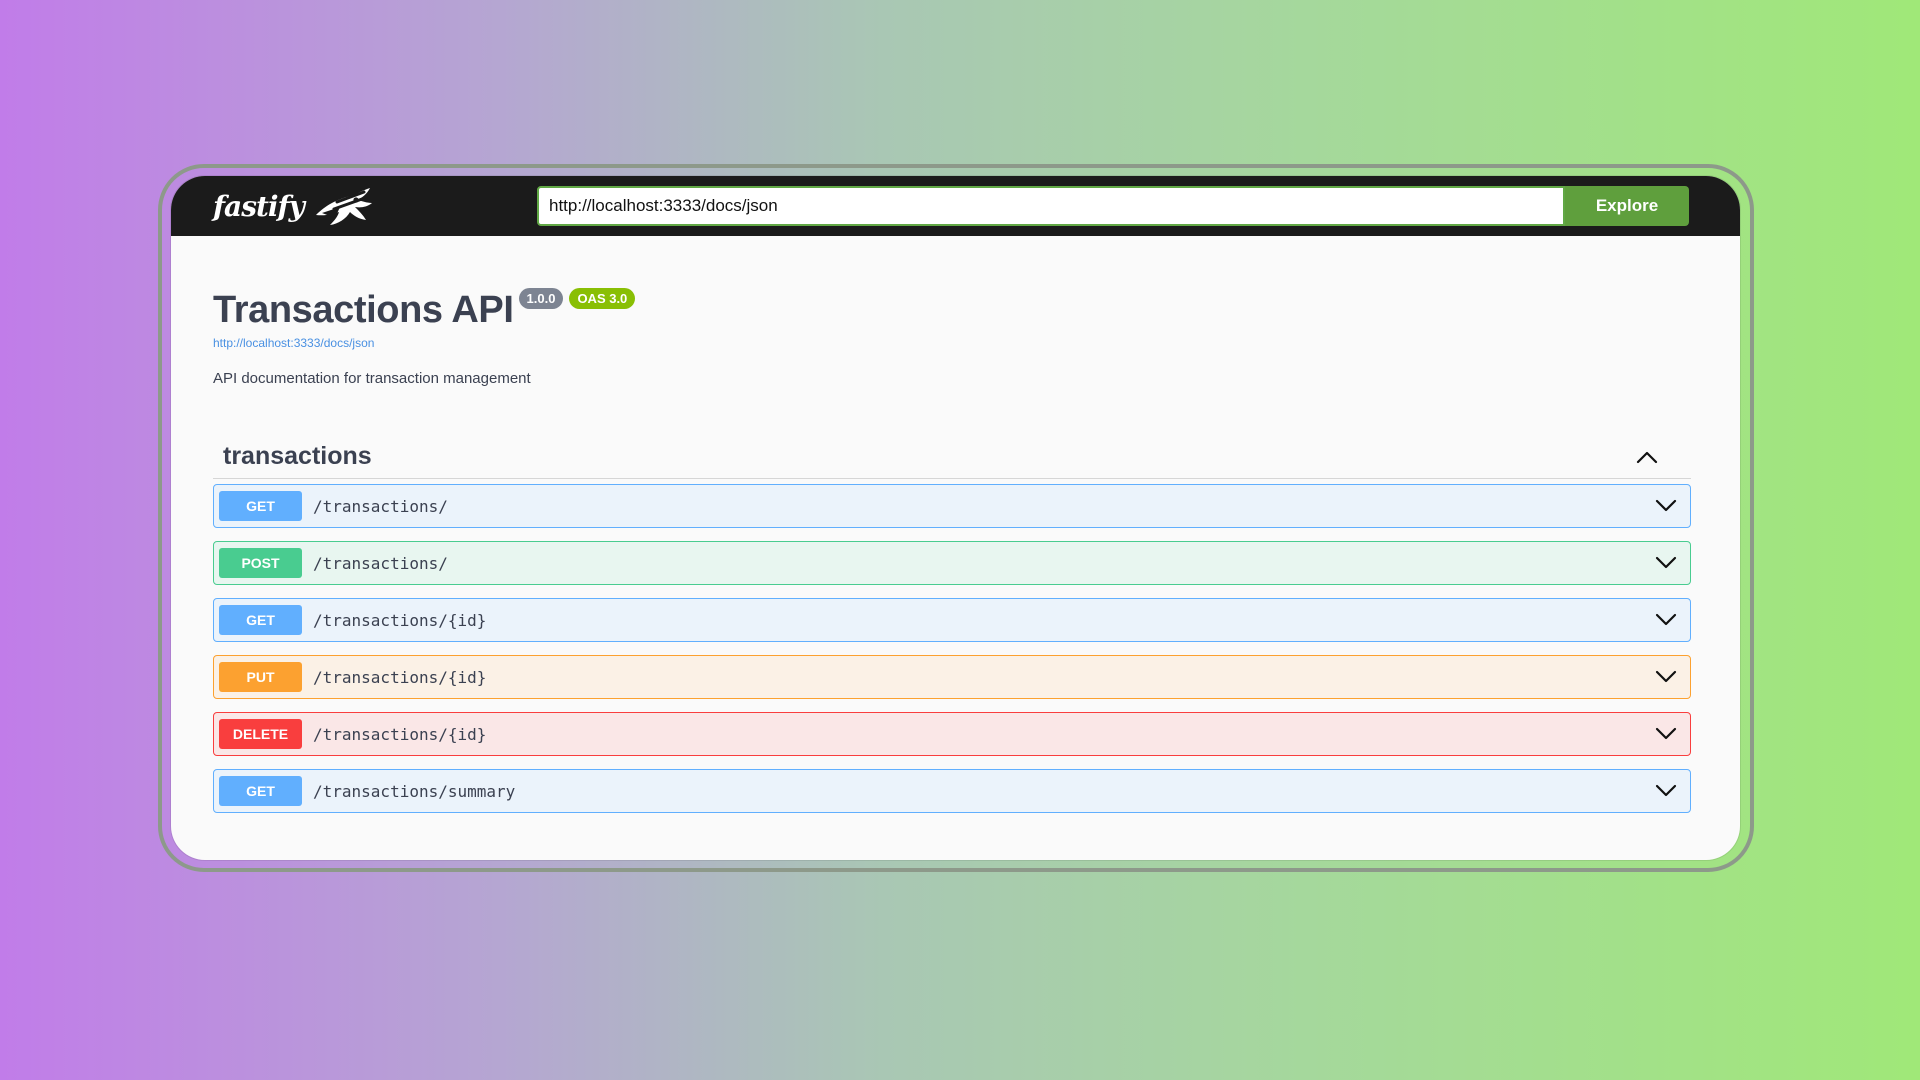 This screenshot has height=1080, width=1920. Describe the element at coordinates (414, 791) in the screenshot. I see `endpoint-path: /transactions/summary` at that location.